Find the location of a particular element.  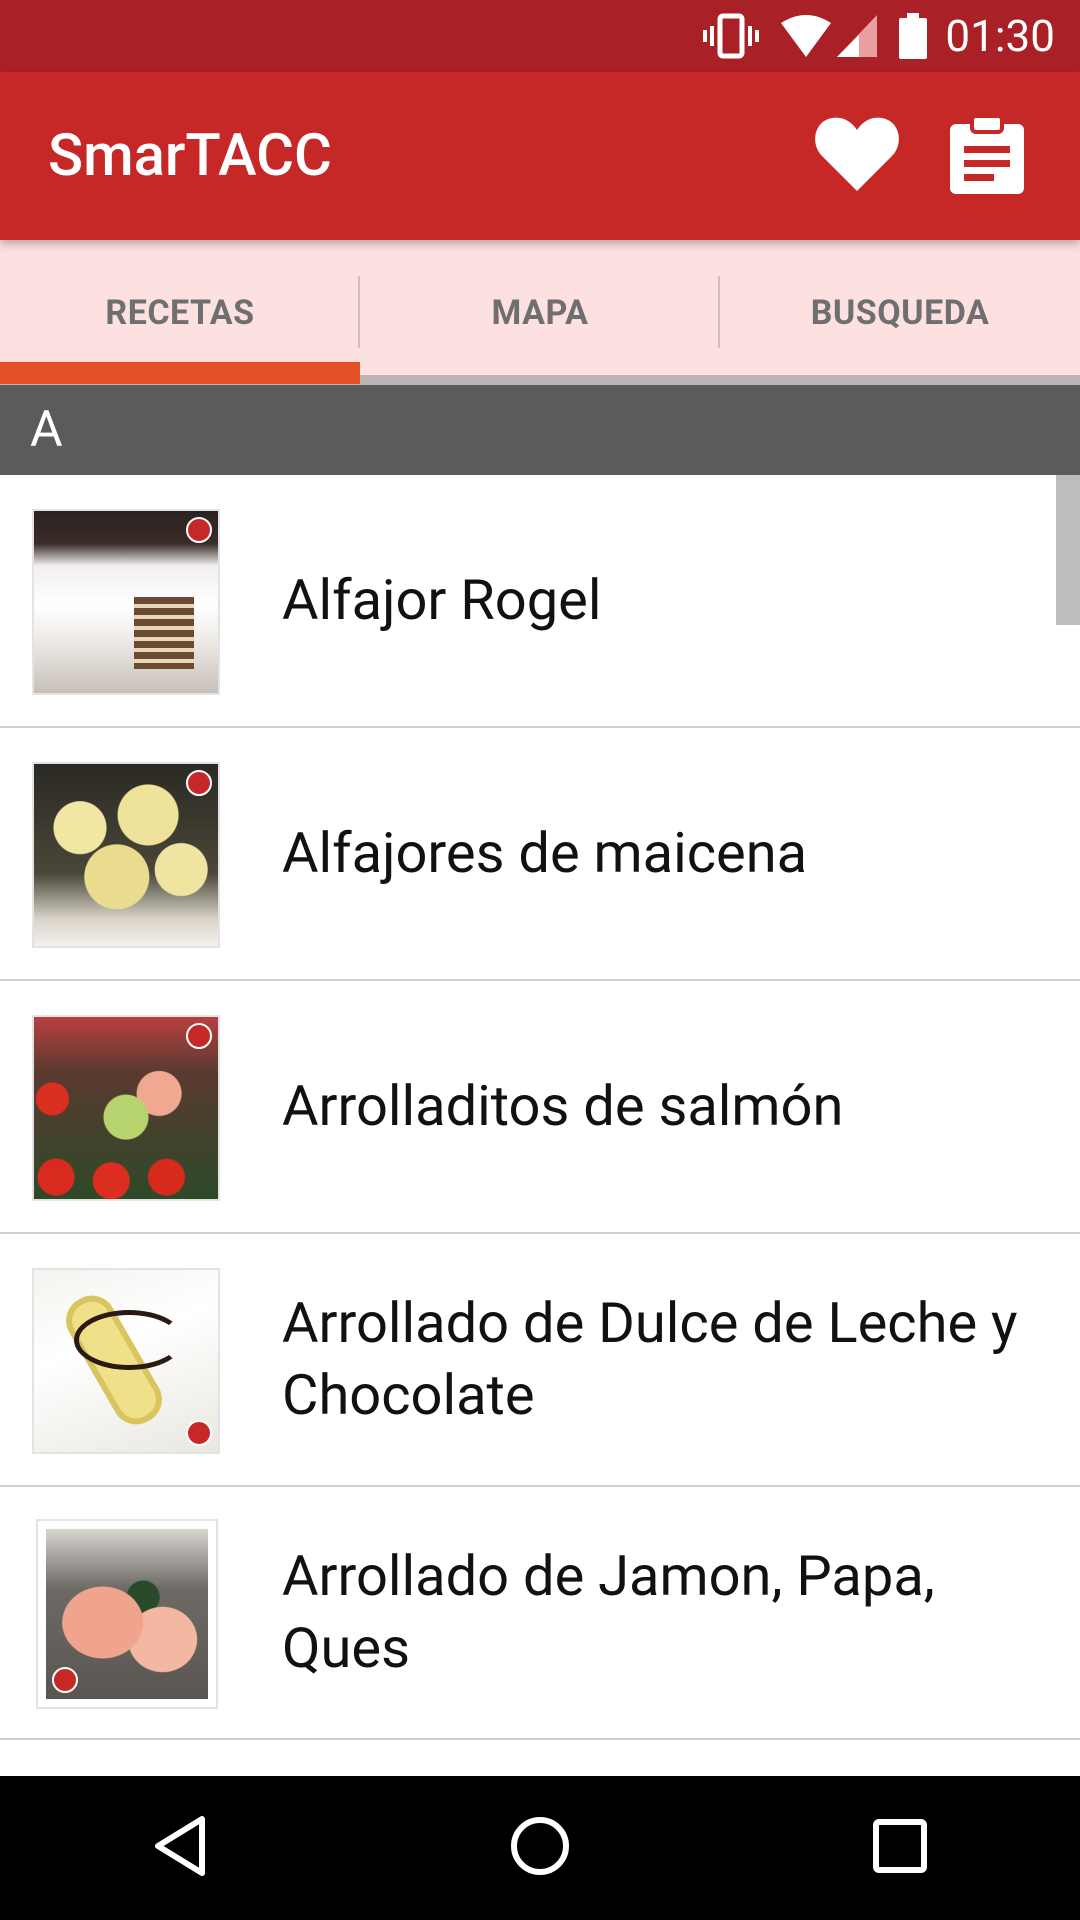

home-icon is located at coordinates (540, 1848).